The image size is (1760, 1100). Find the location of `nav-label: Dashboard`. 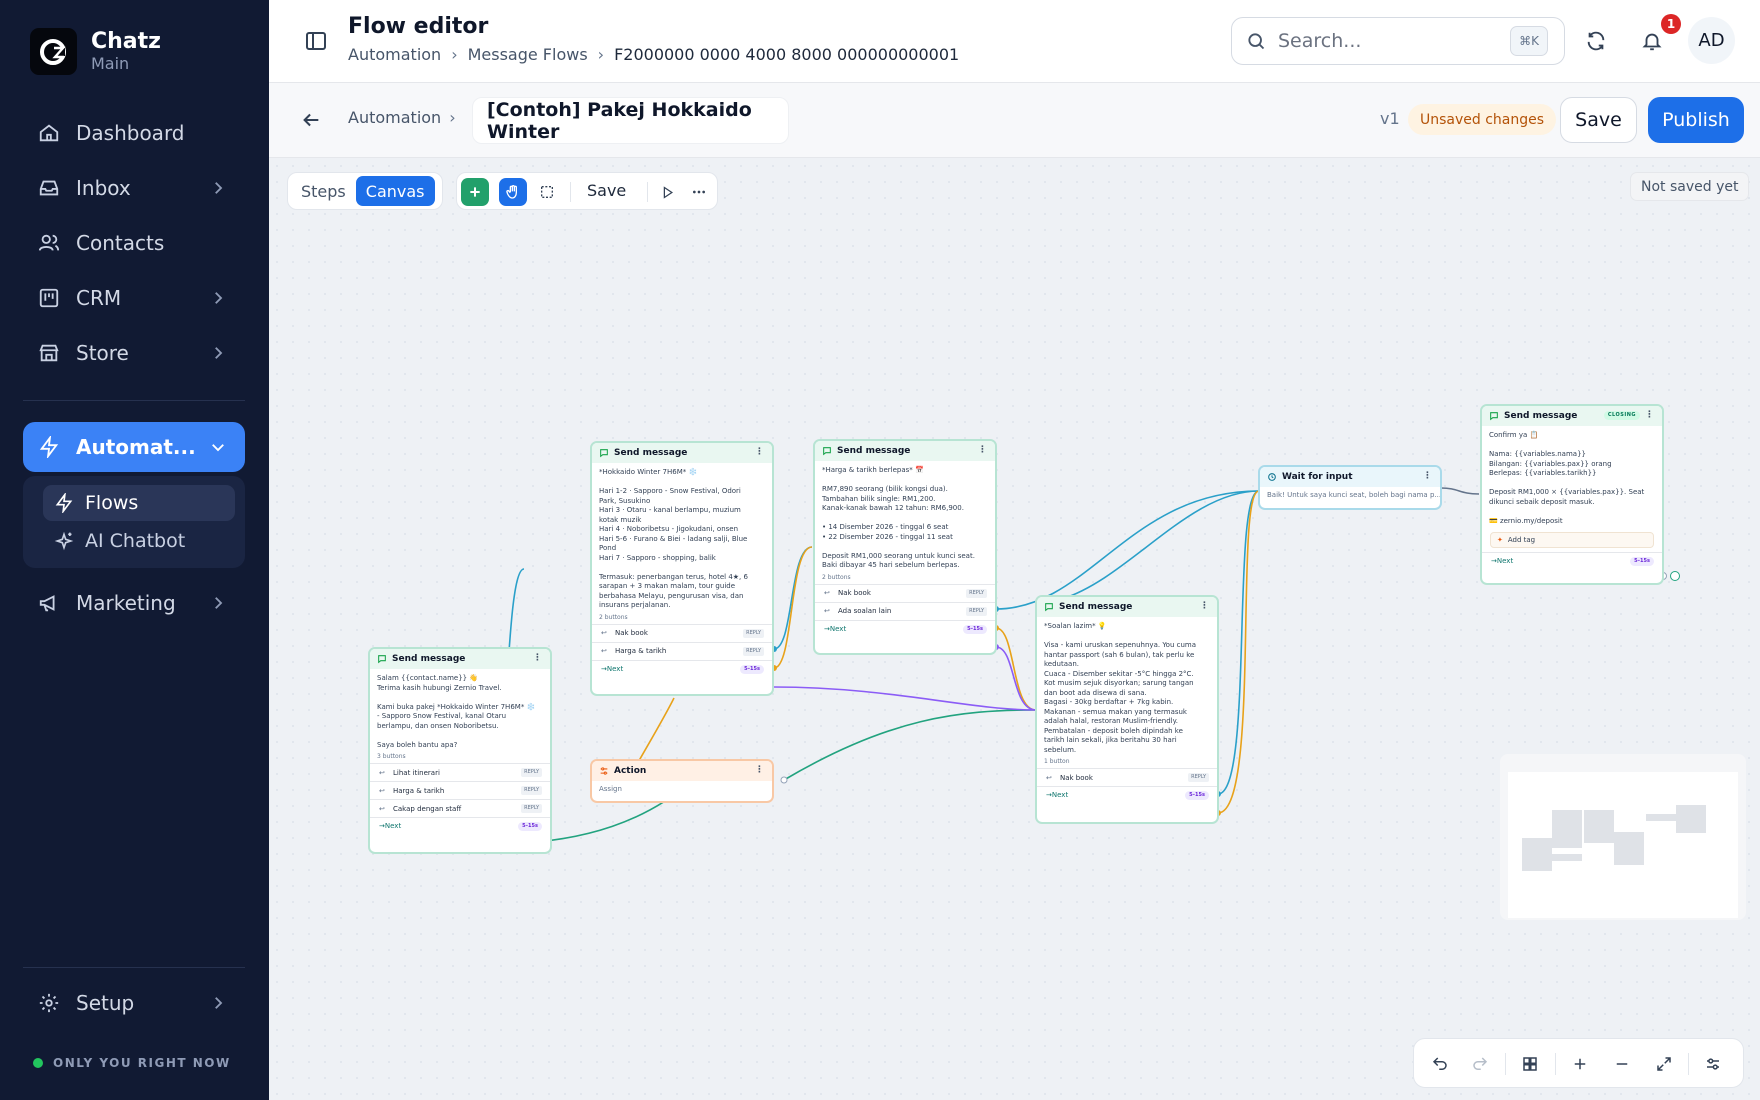

nav-label: Dashboard is located at coordinates (130, 133).